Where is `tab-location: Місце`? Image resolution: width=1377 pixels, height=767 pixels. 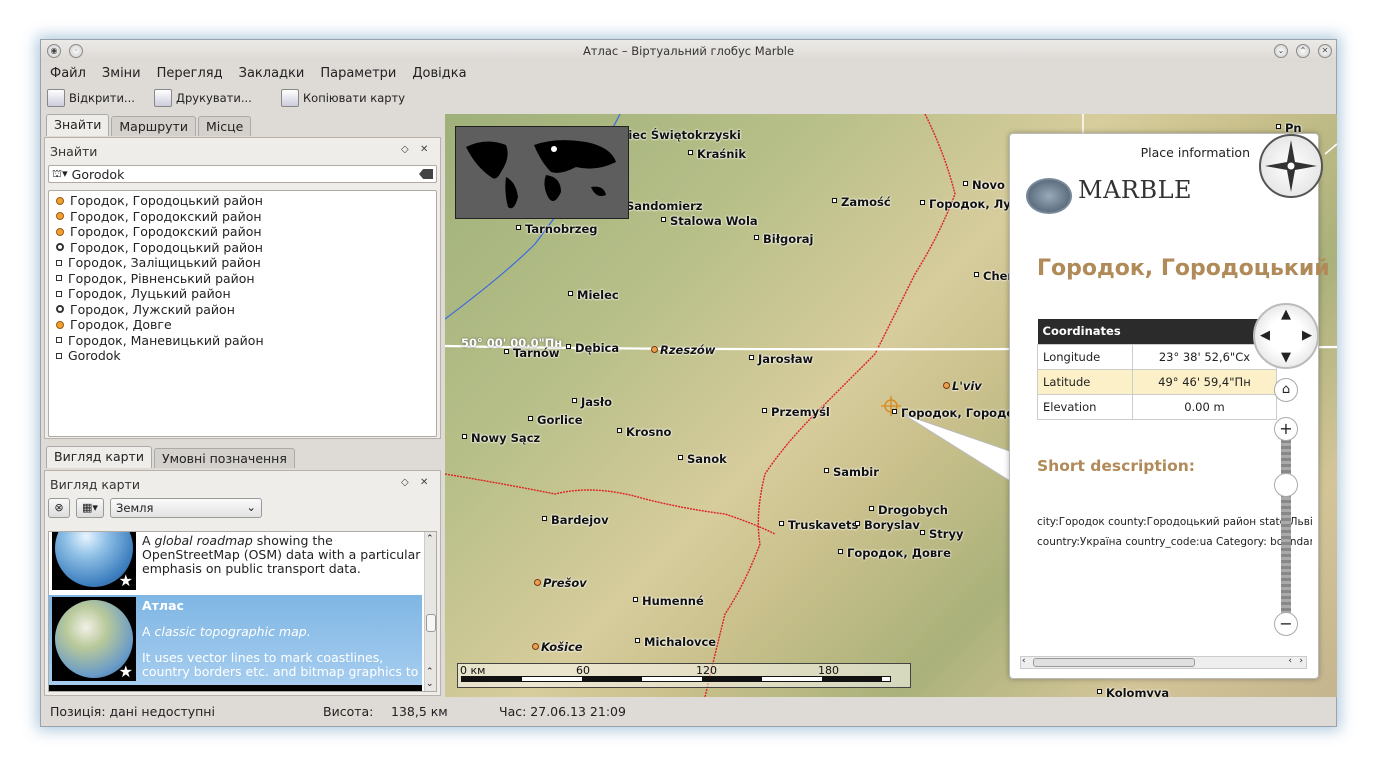 tab-location: Місце is located at coordinates (224, 126).